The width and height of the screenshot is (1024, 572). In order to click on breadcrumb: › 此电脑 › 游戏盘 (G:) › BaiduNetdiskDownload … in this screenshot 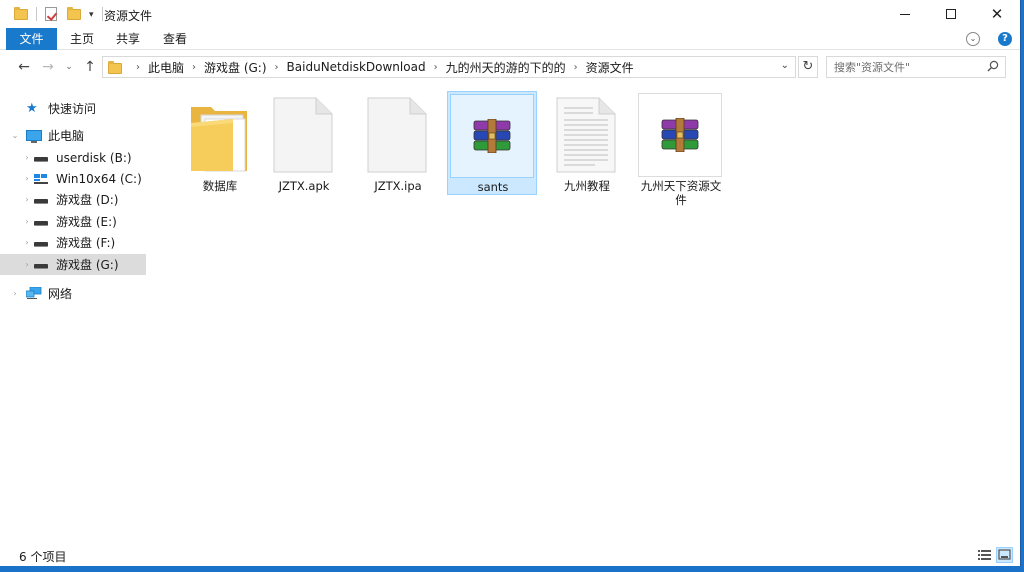, I will do `click(381, 67)`.